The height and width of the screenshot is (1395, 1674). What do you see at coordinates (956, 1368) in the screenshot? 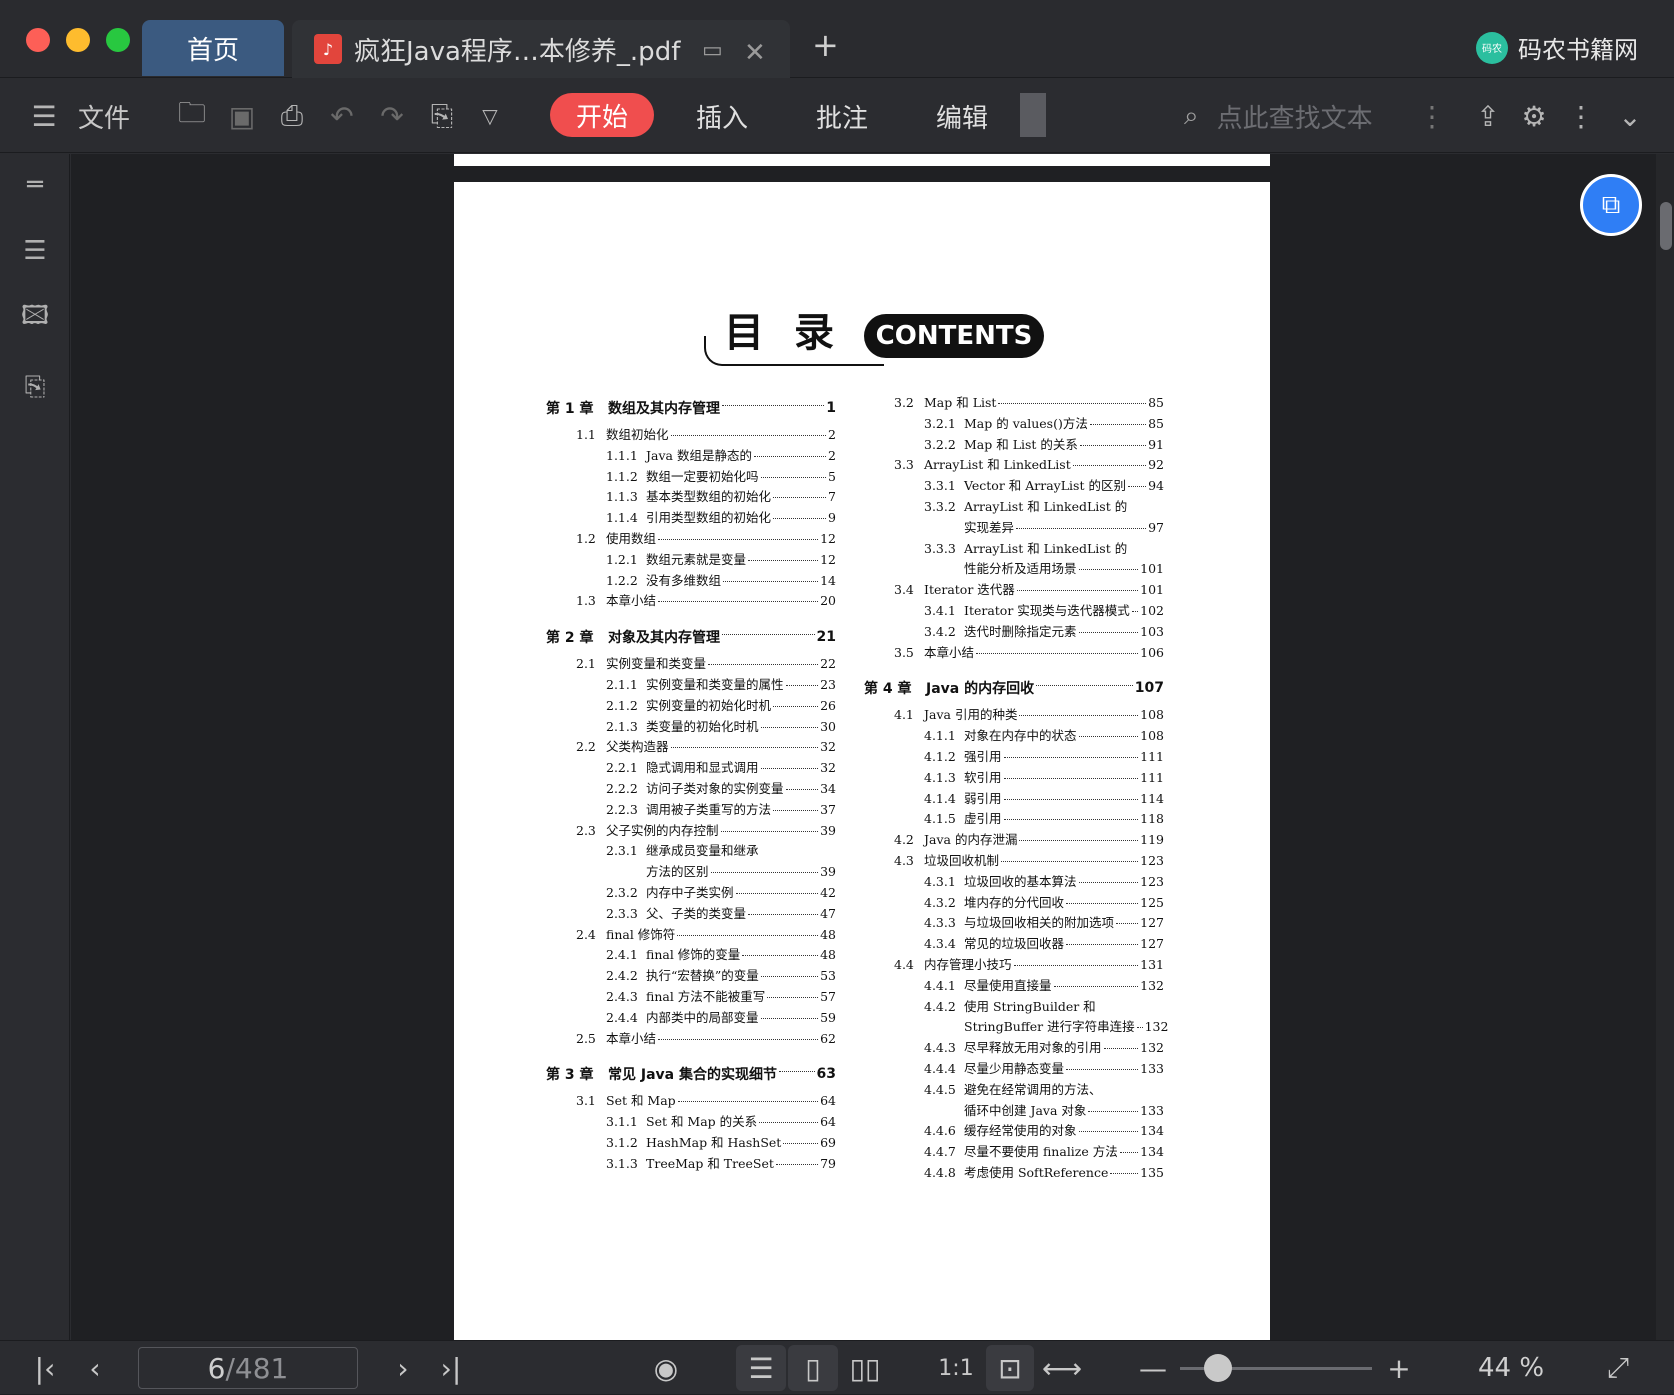
I see `actual-size-icon: 1:1` at bounding box center [956, 1368].